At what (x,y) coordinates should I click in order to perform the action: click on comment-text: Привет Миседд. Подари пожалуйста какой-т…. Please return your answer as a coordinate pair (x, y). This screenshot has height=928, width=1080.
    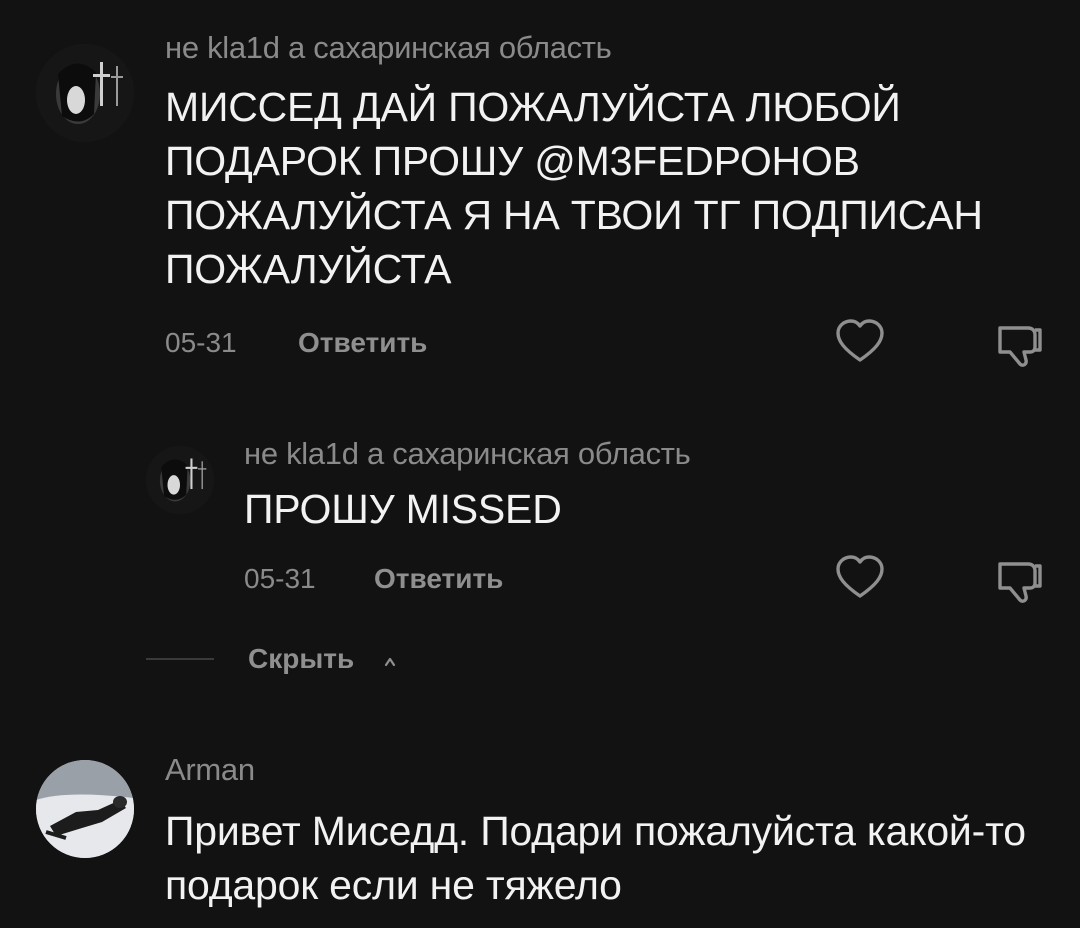
    Looking at the image, I should click on (595, 858).